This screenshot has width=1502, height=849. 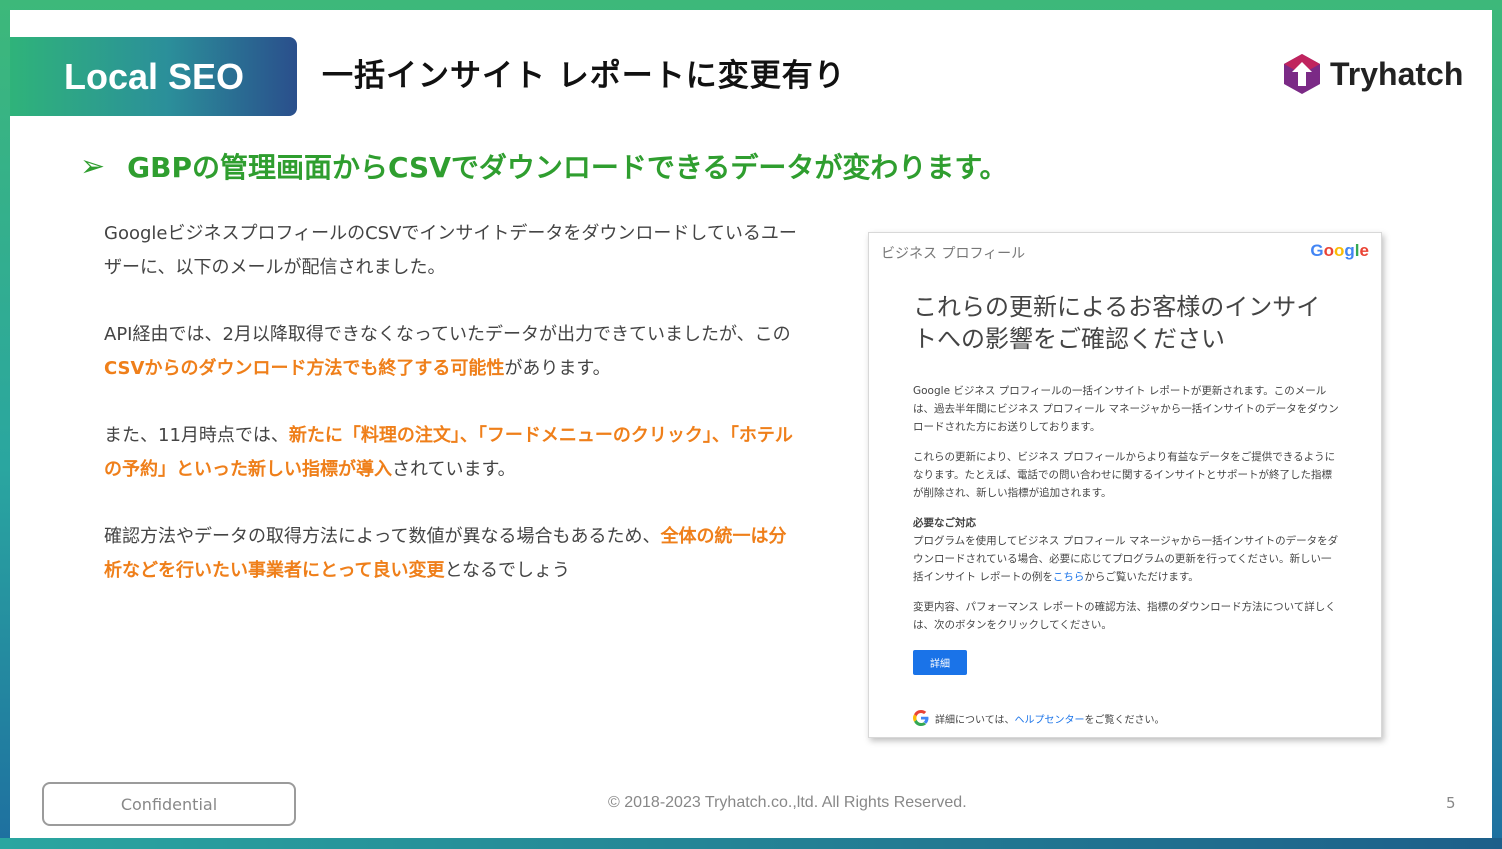 What do you see at coordinates (1302, 74) in the screenshot?
I see `tryhatch-logo-icon` at bounding box center [1302, 74].